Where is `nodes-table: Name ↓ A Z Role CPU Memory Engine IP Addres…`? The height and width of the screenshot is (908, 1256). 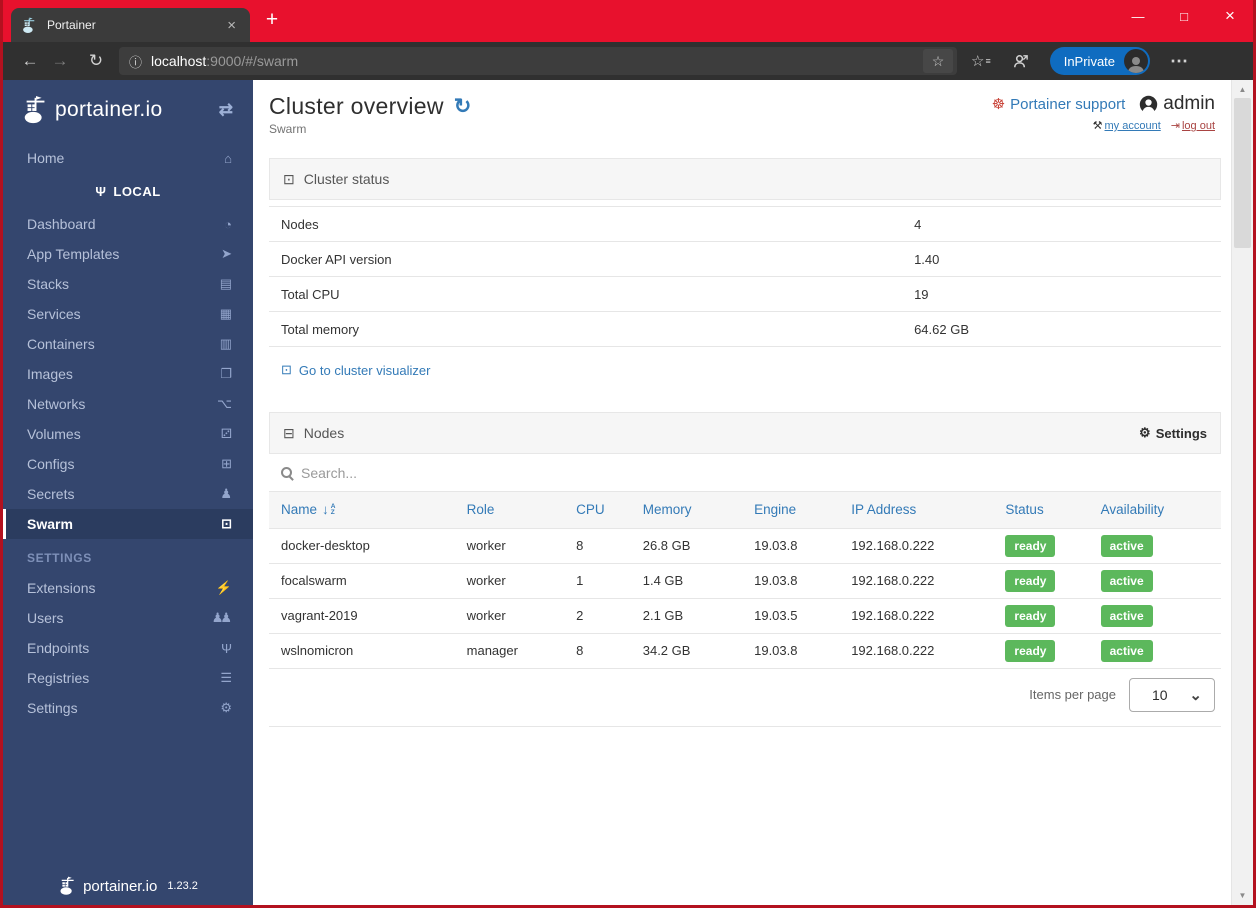 nodes-table: Name ↓ A Z Role CPU Memory Engine IP Addres… is located at coordinates (745, 580).